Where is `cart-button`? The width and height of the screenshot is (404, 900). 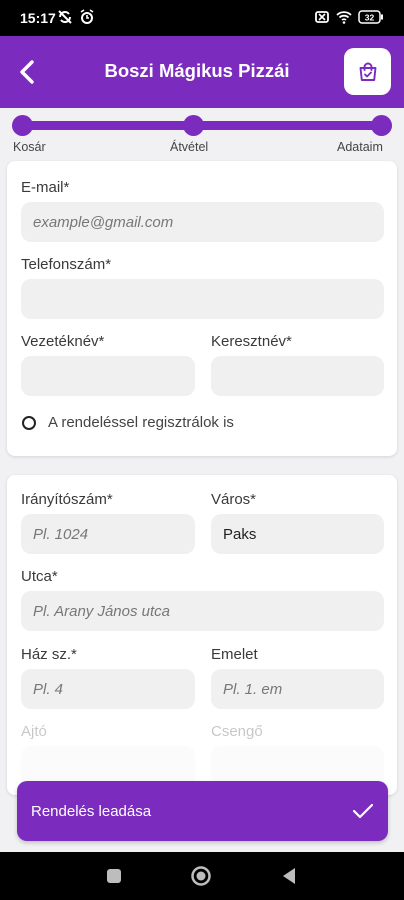 cart-button is located at coordinates (367, 71).